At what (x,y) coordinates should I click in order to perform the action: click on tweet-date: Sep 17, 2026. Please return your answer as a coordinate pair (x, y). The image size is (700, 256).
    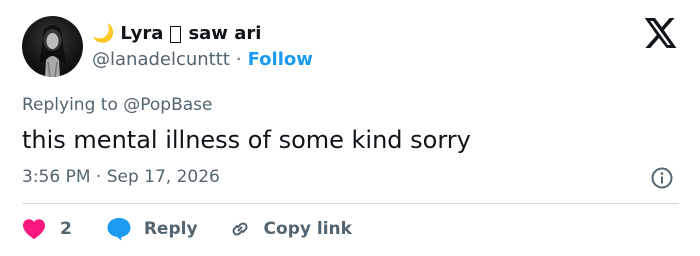
    Looking at the image, I should click on (163, 177).